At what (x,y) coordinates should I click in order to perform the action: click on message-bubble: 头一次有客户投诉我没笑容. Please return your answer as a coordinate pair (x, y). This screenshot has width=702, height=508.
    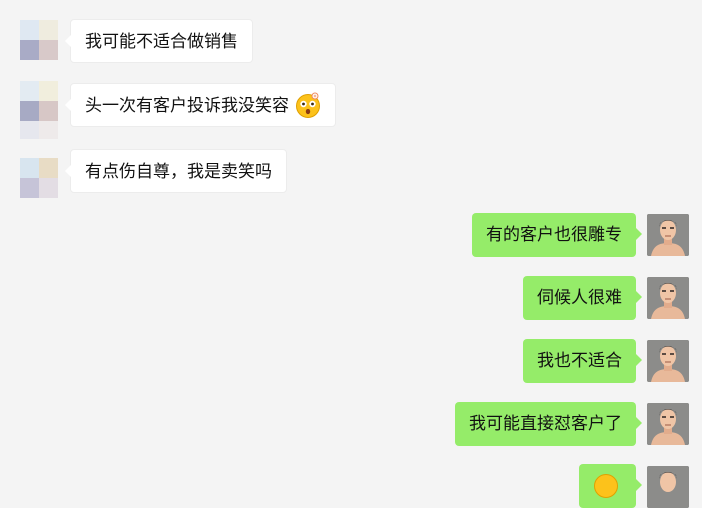
    Looking at the image, I should click on (200, 105).